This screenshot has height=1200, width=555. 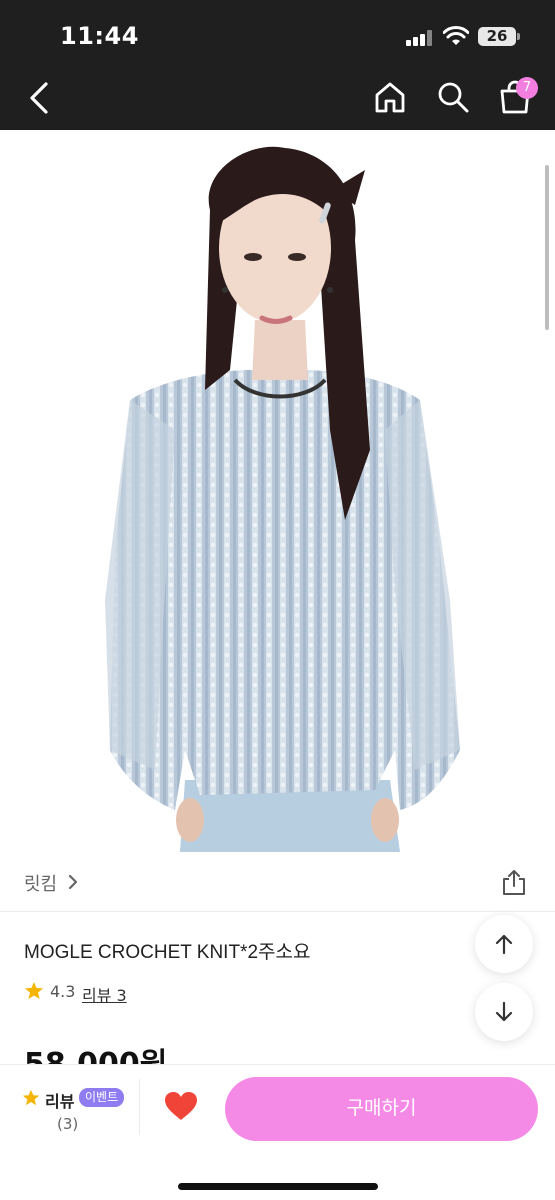 What do you see at coordinates (104, 994) in the screenshot?
I see `review-link: 리뷰 3` at bounding box center [104, 994].